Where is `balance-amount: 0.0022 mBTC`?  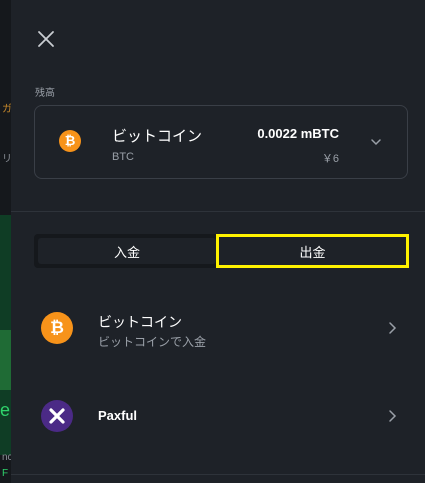
balance-amount: 0.0022 mBTC is located at coordinates (298, 133).